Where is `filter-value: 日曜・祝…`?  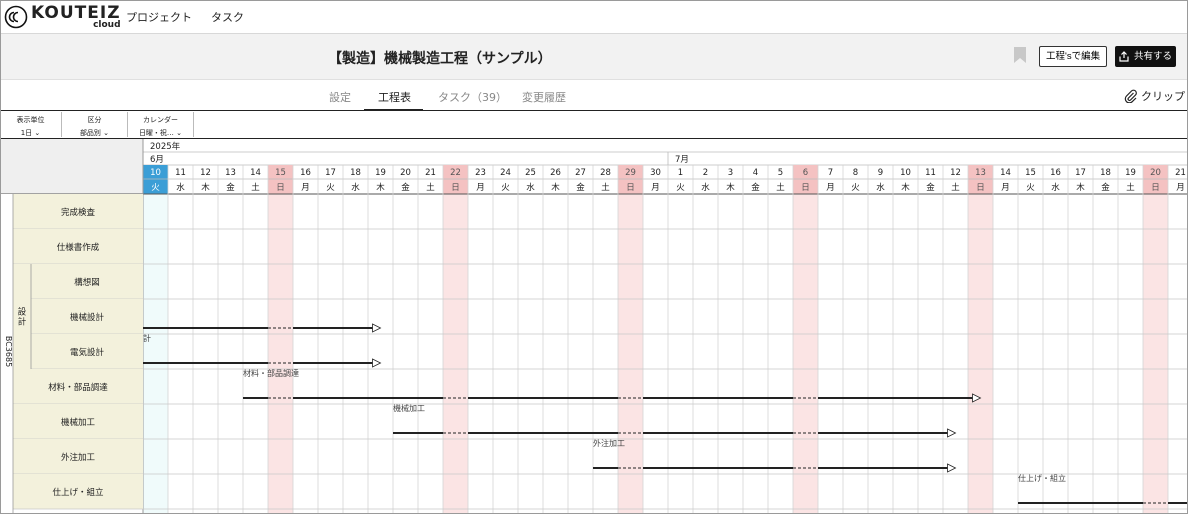 filter-value: 日曜・祝… is located at coordinates (156, 133).